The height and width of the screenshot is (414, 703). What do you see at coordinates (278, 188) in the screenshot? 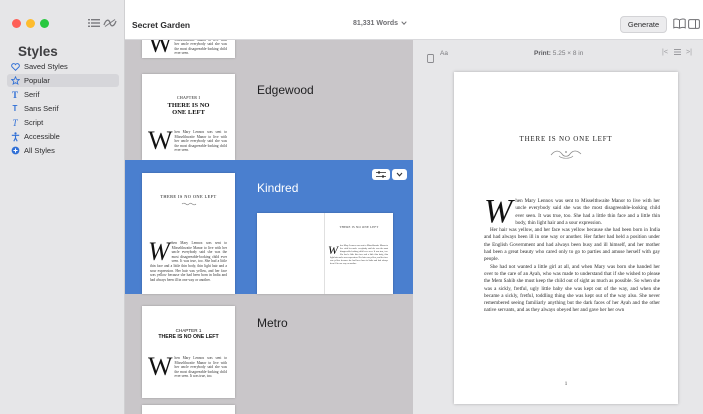
I see `style-name-kindred: Kindred` at bounding box center [278, 188].